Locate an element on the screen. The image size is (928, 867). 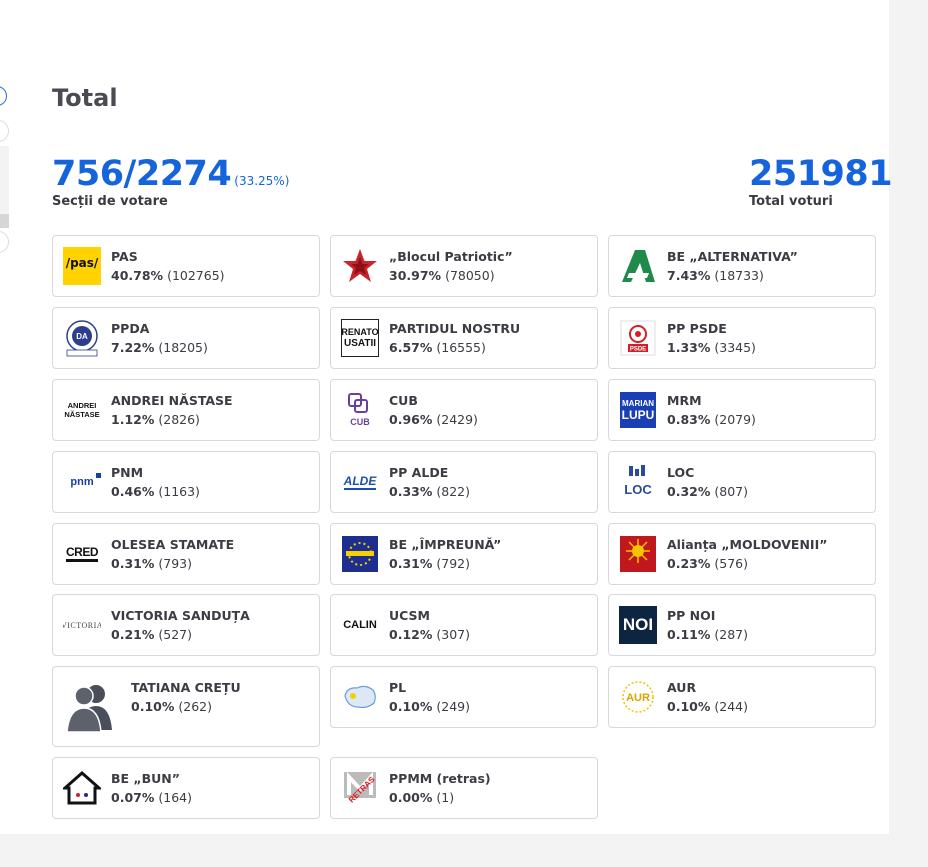
party-percent: 0.46% is located at coordinates (133, 491).